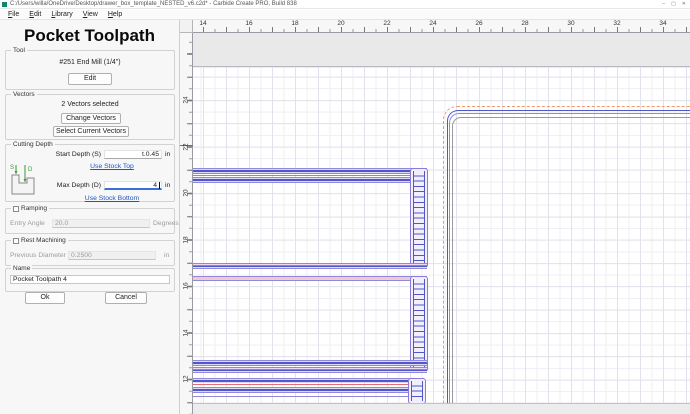  I want to click on window-controls: – ▢ ✕, so click(676, 4).